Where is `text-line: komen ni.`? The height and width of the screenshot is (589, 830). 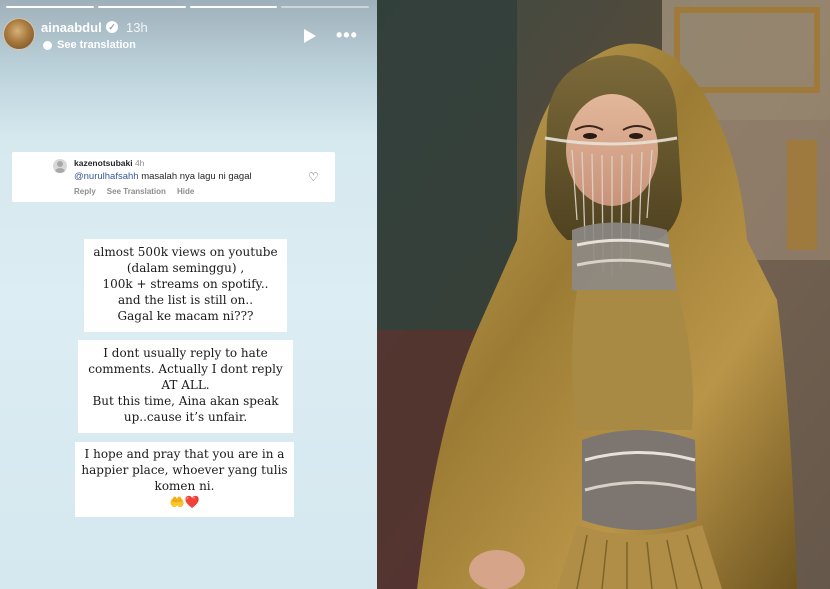
text-line: komen ni. is located at coordinates (184, 486).